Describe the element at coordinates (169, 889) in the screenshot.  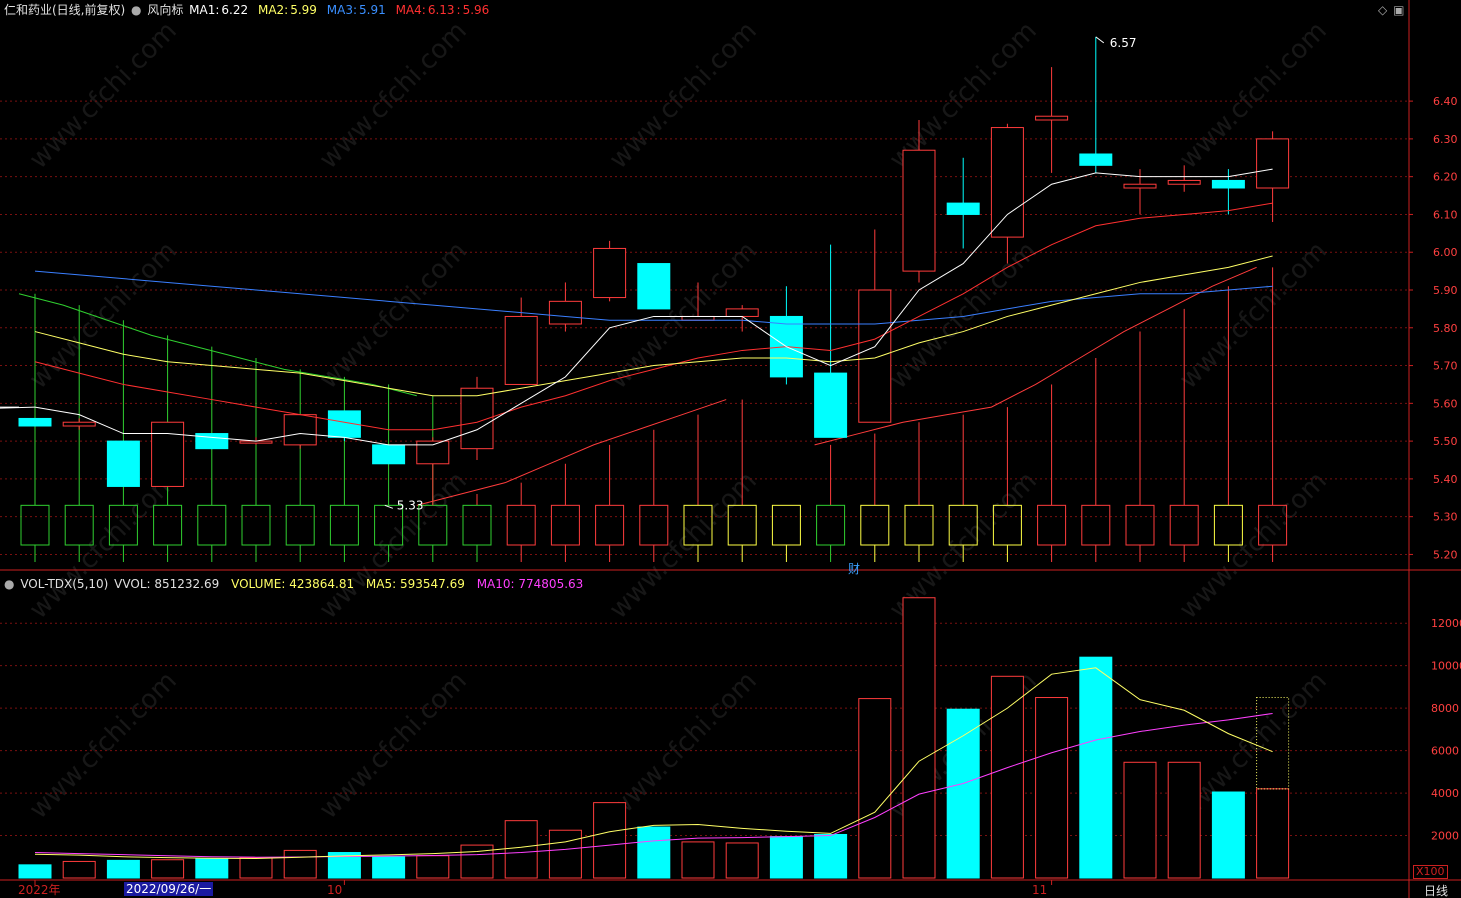
I see `cursor-date-label: 2022/09/26/一` at that location.